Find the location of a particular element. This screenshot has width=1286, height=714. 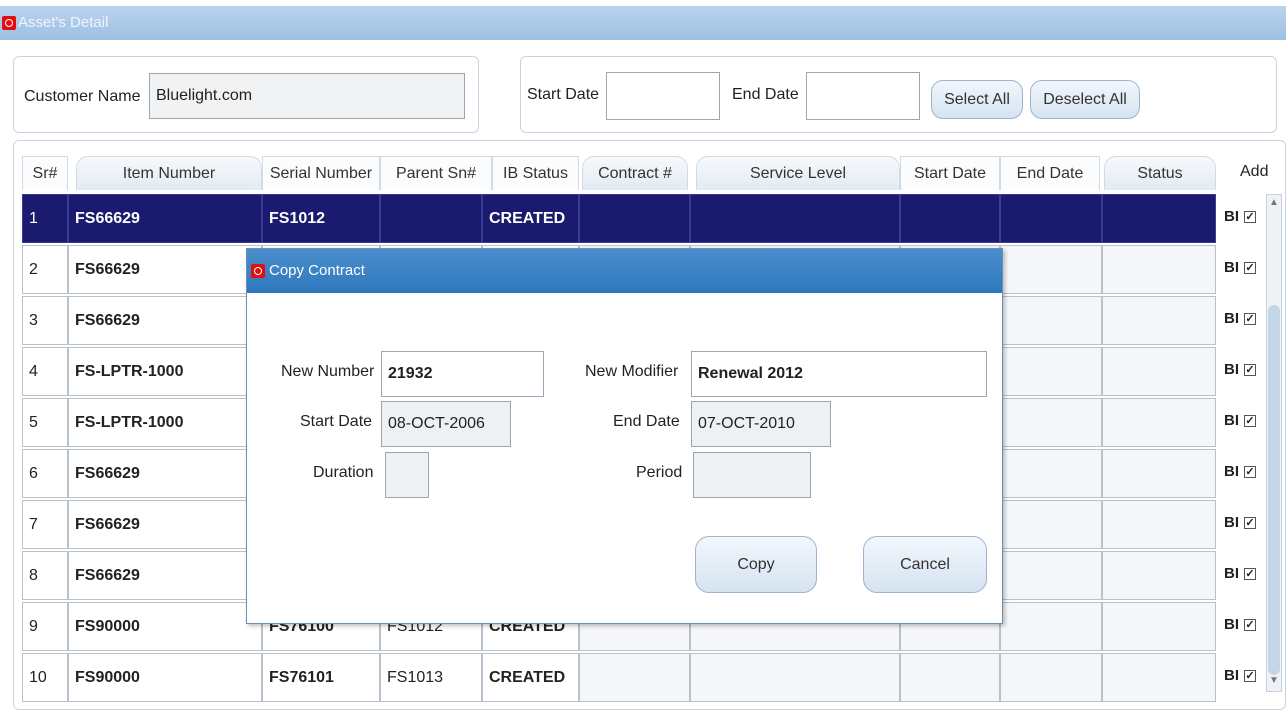

new-modifier-input: Renewal 2012 is located at coordinates (839, 374).